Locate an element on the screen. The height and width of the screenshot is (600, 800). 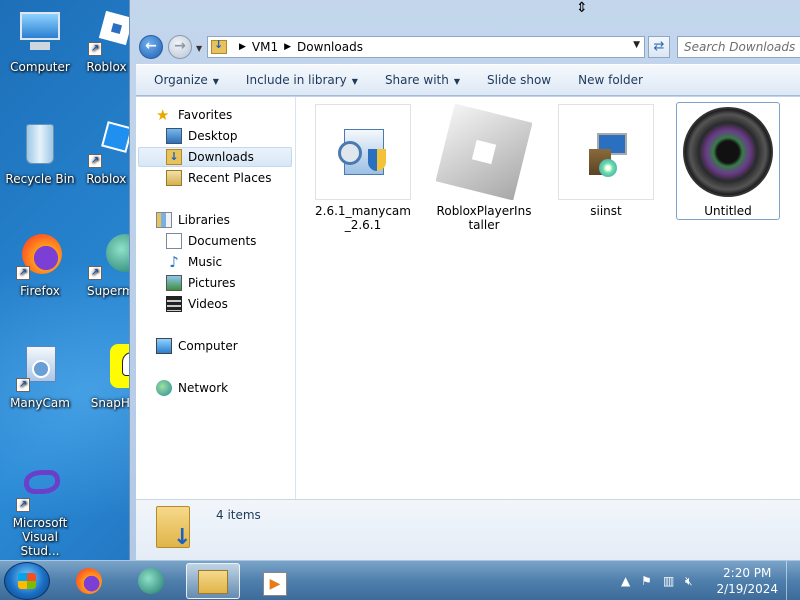
file-item-siinst: siinst is located at coordinates (606, 161).